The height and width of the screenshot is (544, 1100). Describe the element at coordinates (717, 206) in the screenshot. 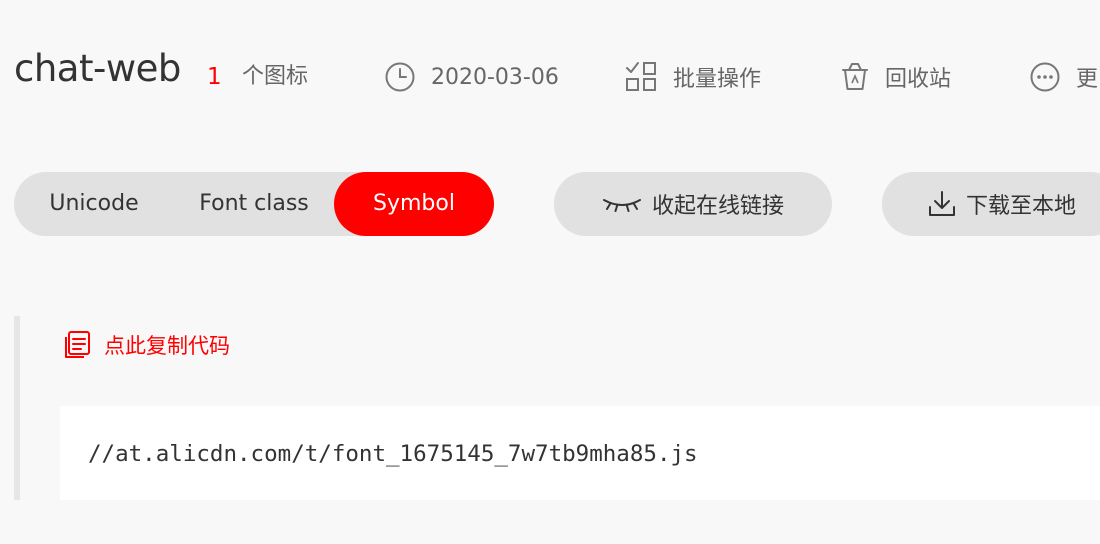

I see `collapse-online-link-label: 收起在线链接` at that location.